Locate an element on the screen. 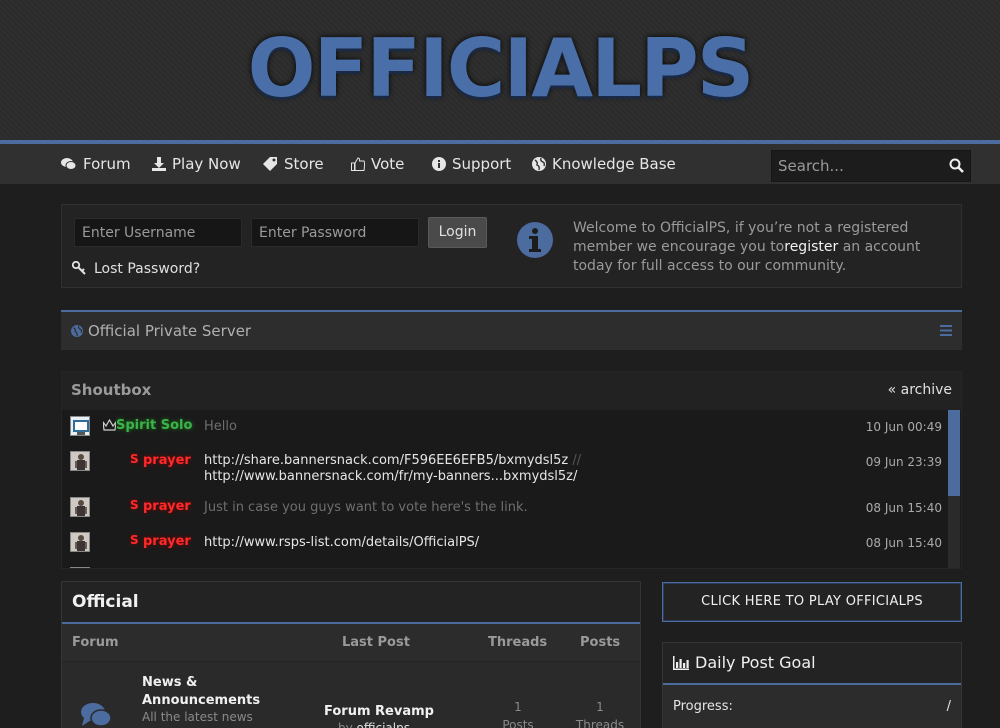 The height and width of the screenshot is (728, 1000). search-input is located at coordinates (857, 166).